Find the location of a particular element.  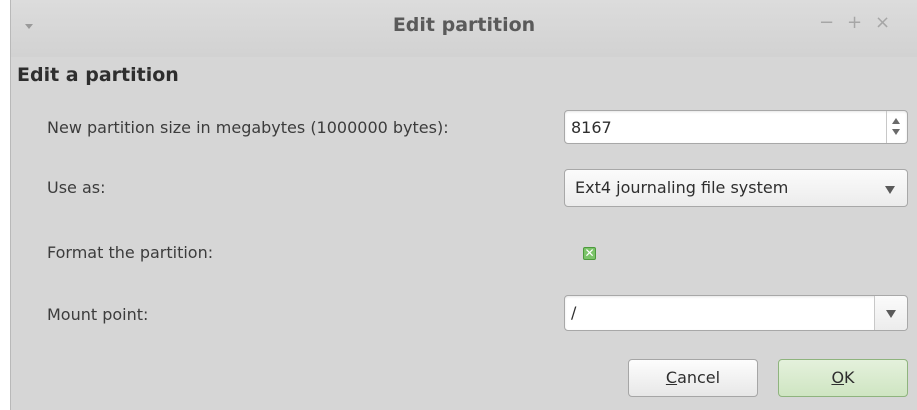

spin-down-icon is located at coordinates (896, 132).